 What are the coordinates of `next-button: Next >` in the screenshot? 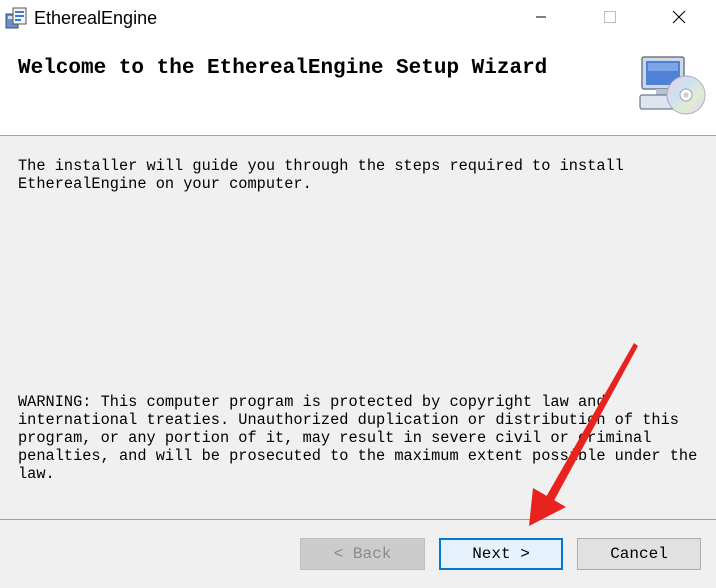 It's located at (501, 554).